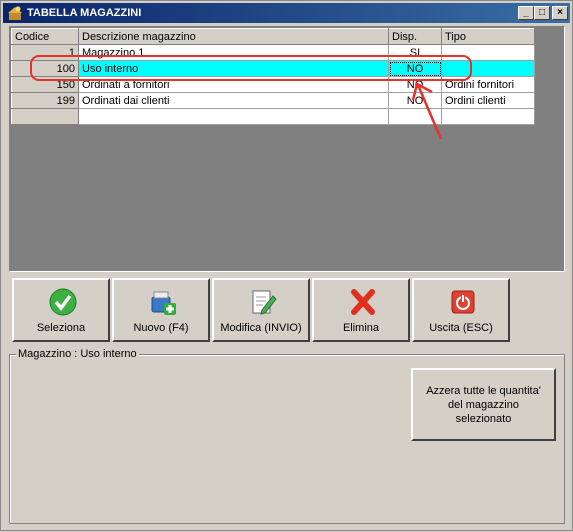  What do you see at coordinates (560, 13) in the screenshot?
I see `close-button: ×` at bounding box center [560, 13].